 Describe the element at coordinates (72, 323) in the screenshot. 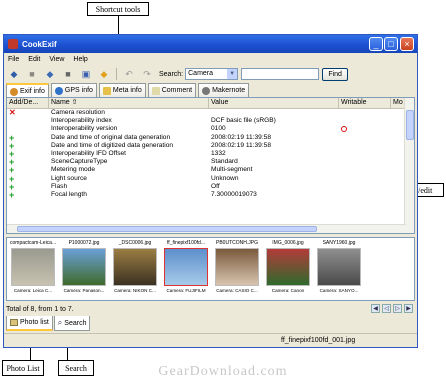

I see `tab-search: ⌕ Search` at that location.